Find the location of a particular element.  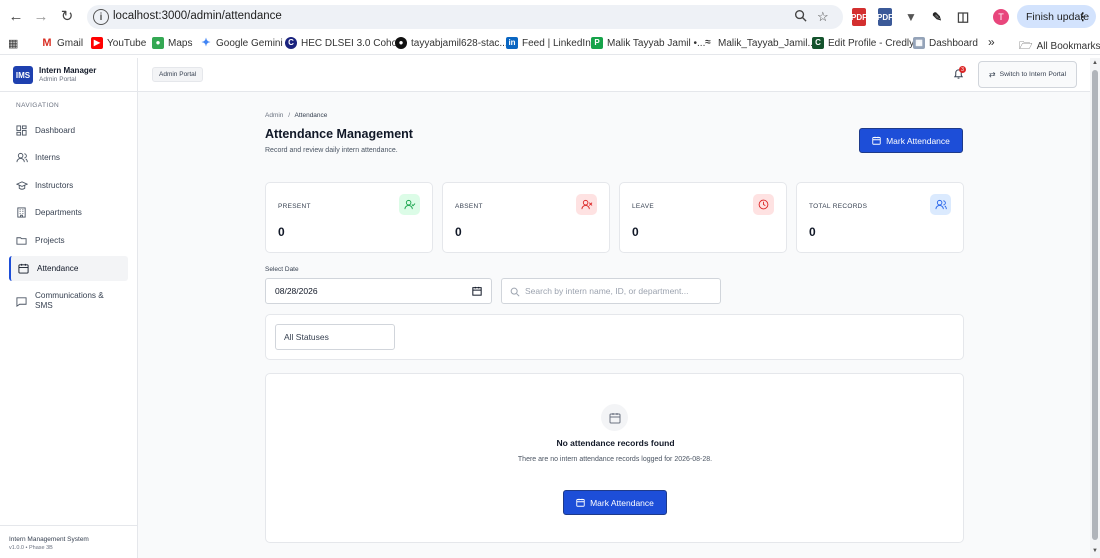

empty-mark-attendance-label: Mark Attendance is located at coordinates (622, 502).